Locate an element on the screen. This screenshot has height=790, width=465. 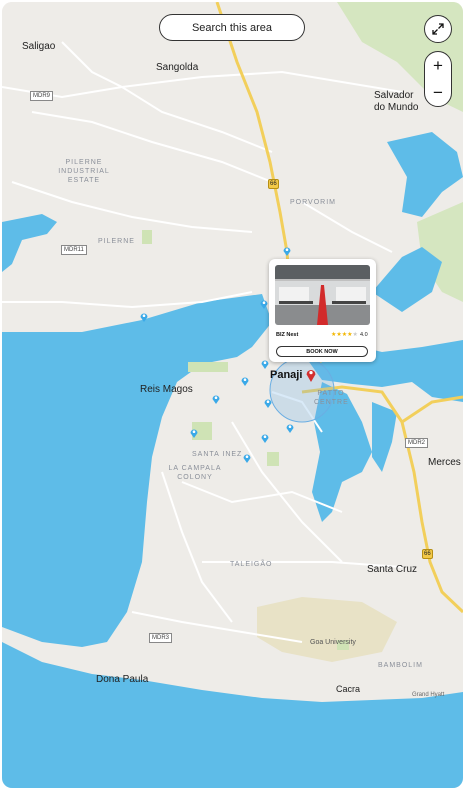
place-patto-centre: PATTO CENTRE is located at coordinates (331, 398).